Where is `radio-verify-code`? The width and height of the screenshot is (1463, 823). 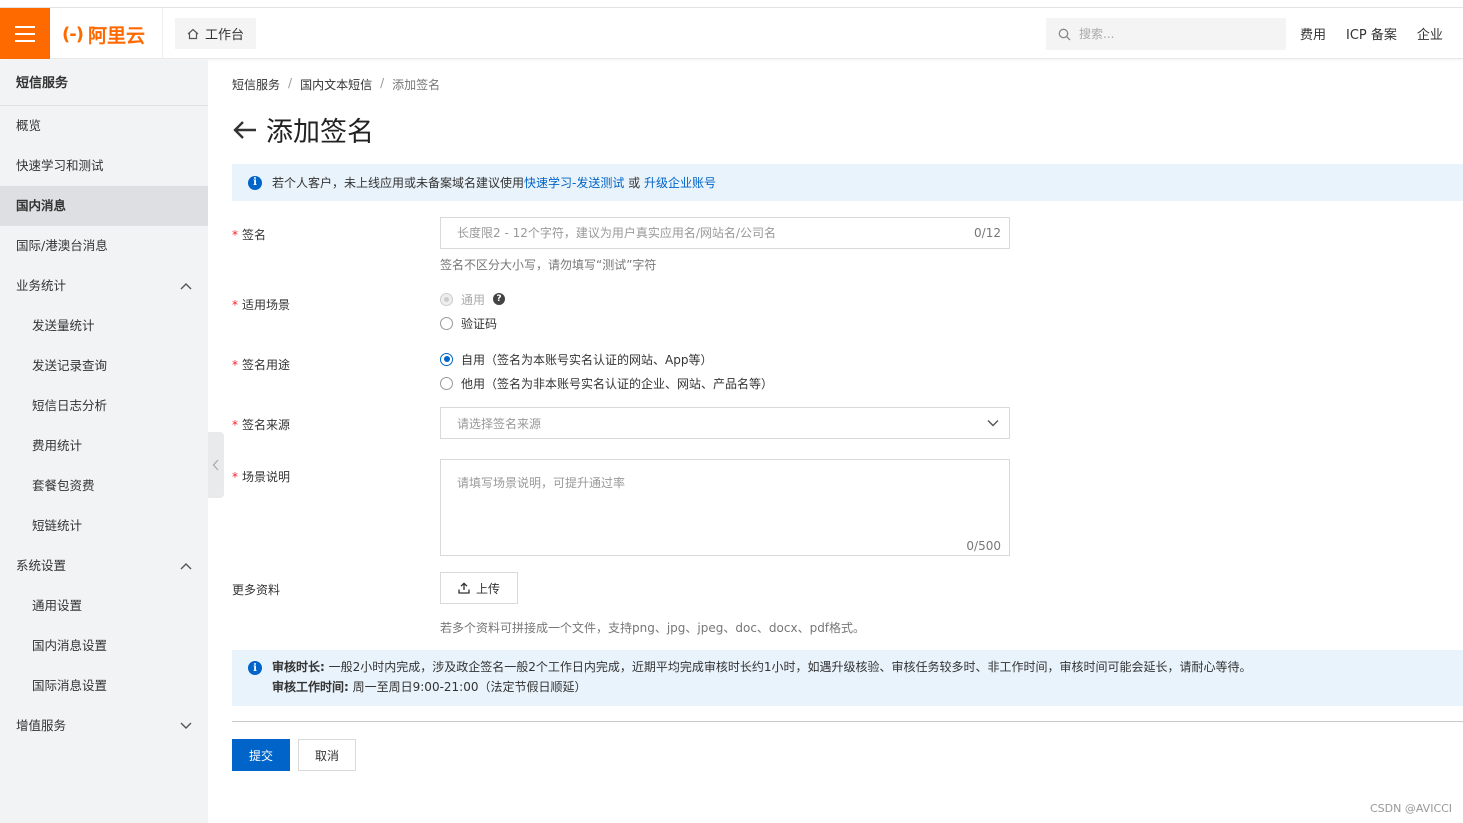
radio-verify-code is located at coordinates (446, 323).